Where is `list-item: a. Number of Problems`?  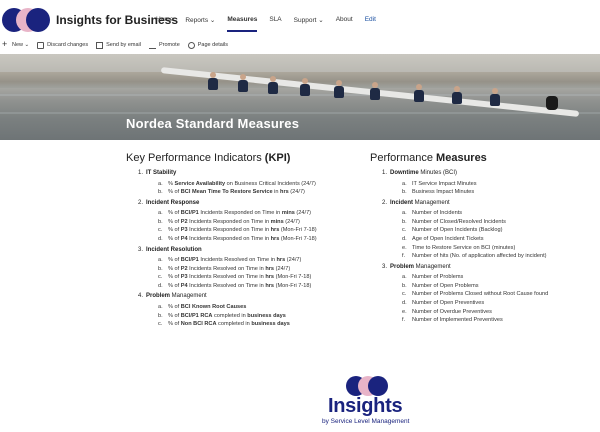 list-item: a. Number of Problems is located at coordinates (496, 277).